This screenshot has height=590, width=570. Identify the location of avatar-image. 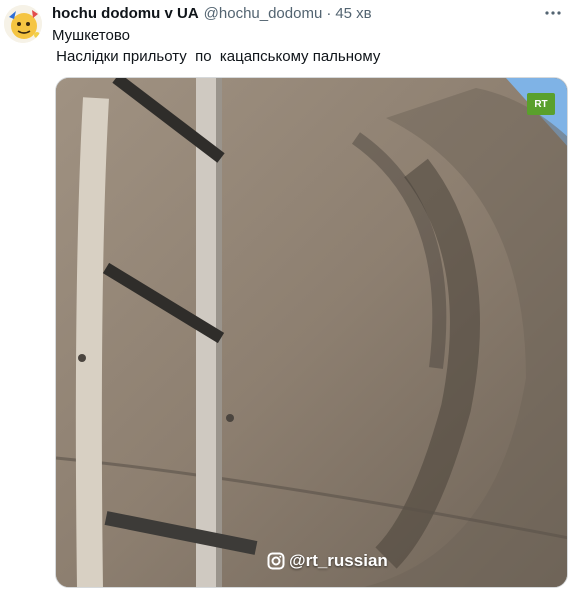
(23, 24).